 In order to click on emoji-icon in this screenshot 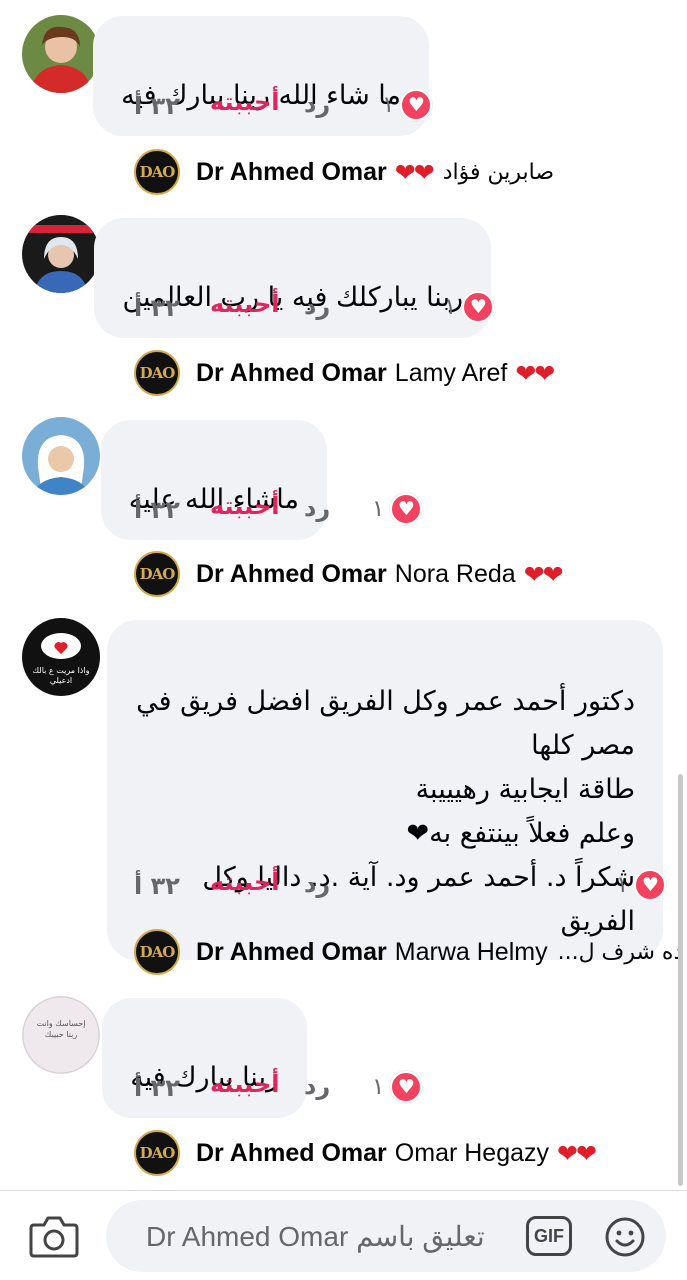, I will do `click(625, 1237)`.